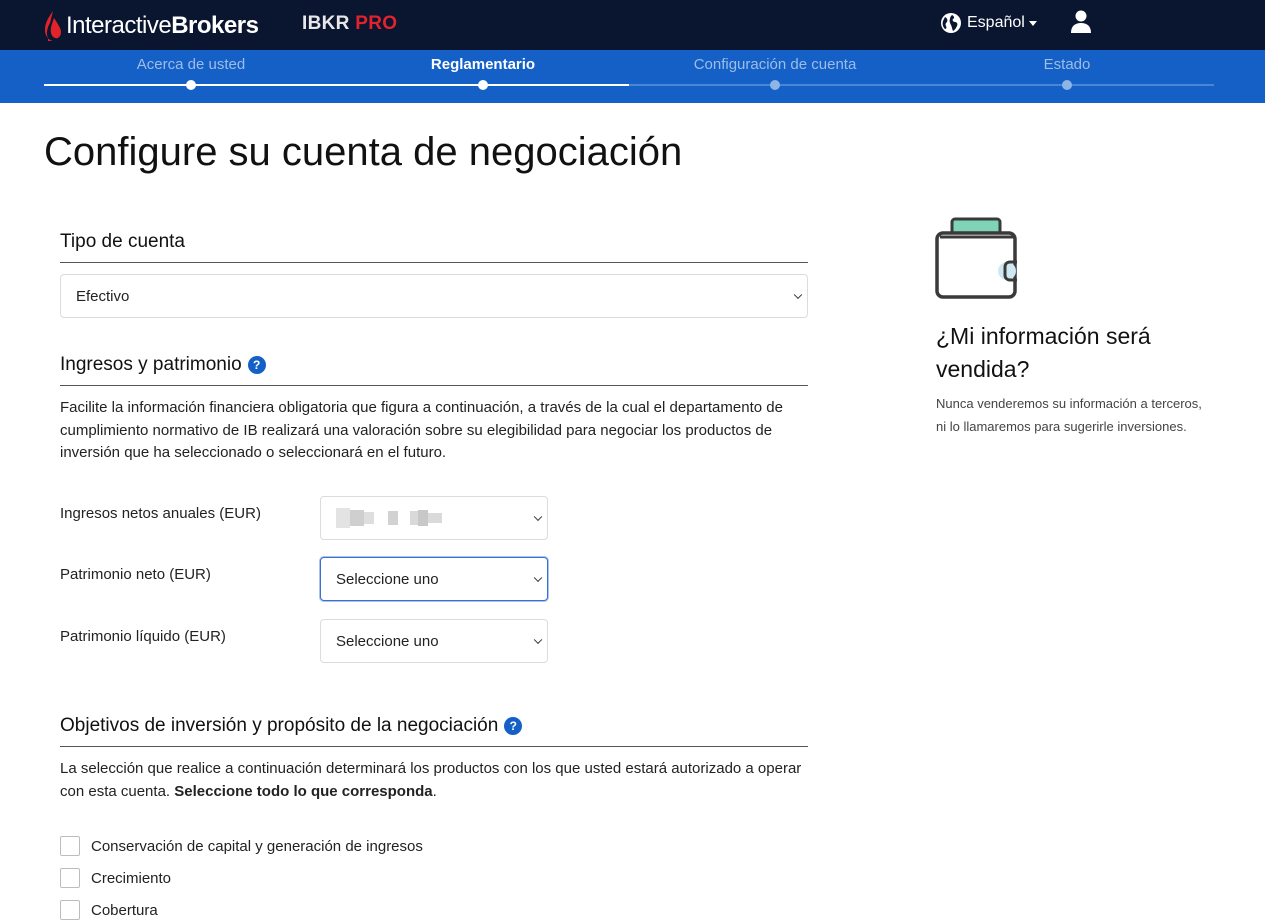  Describe the element at coordinates (363, 152) in the screenshot. I see `page-title: Configure su cuenta de negociación` at that location.